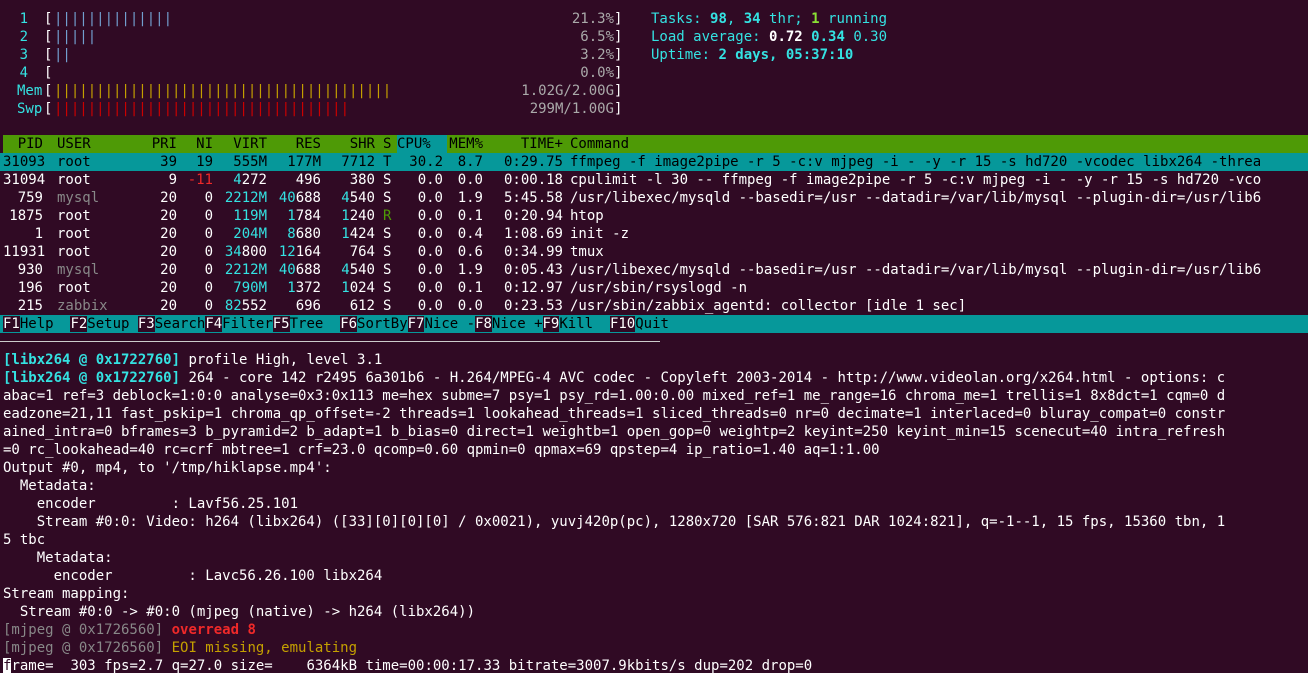 Image resolution: width=1308 pixels, height=673 pixels. What do you see at coordinates (97, 144) in the screenshot?
I see `column-user-header: USER` at bounding box center [97, 144].